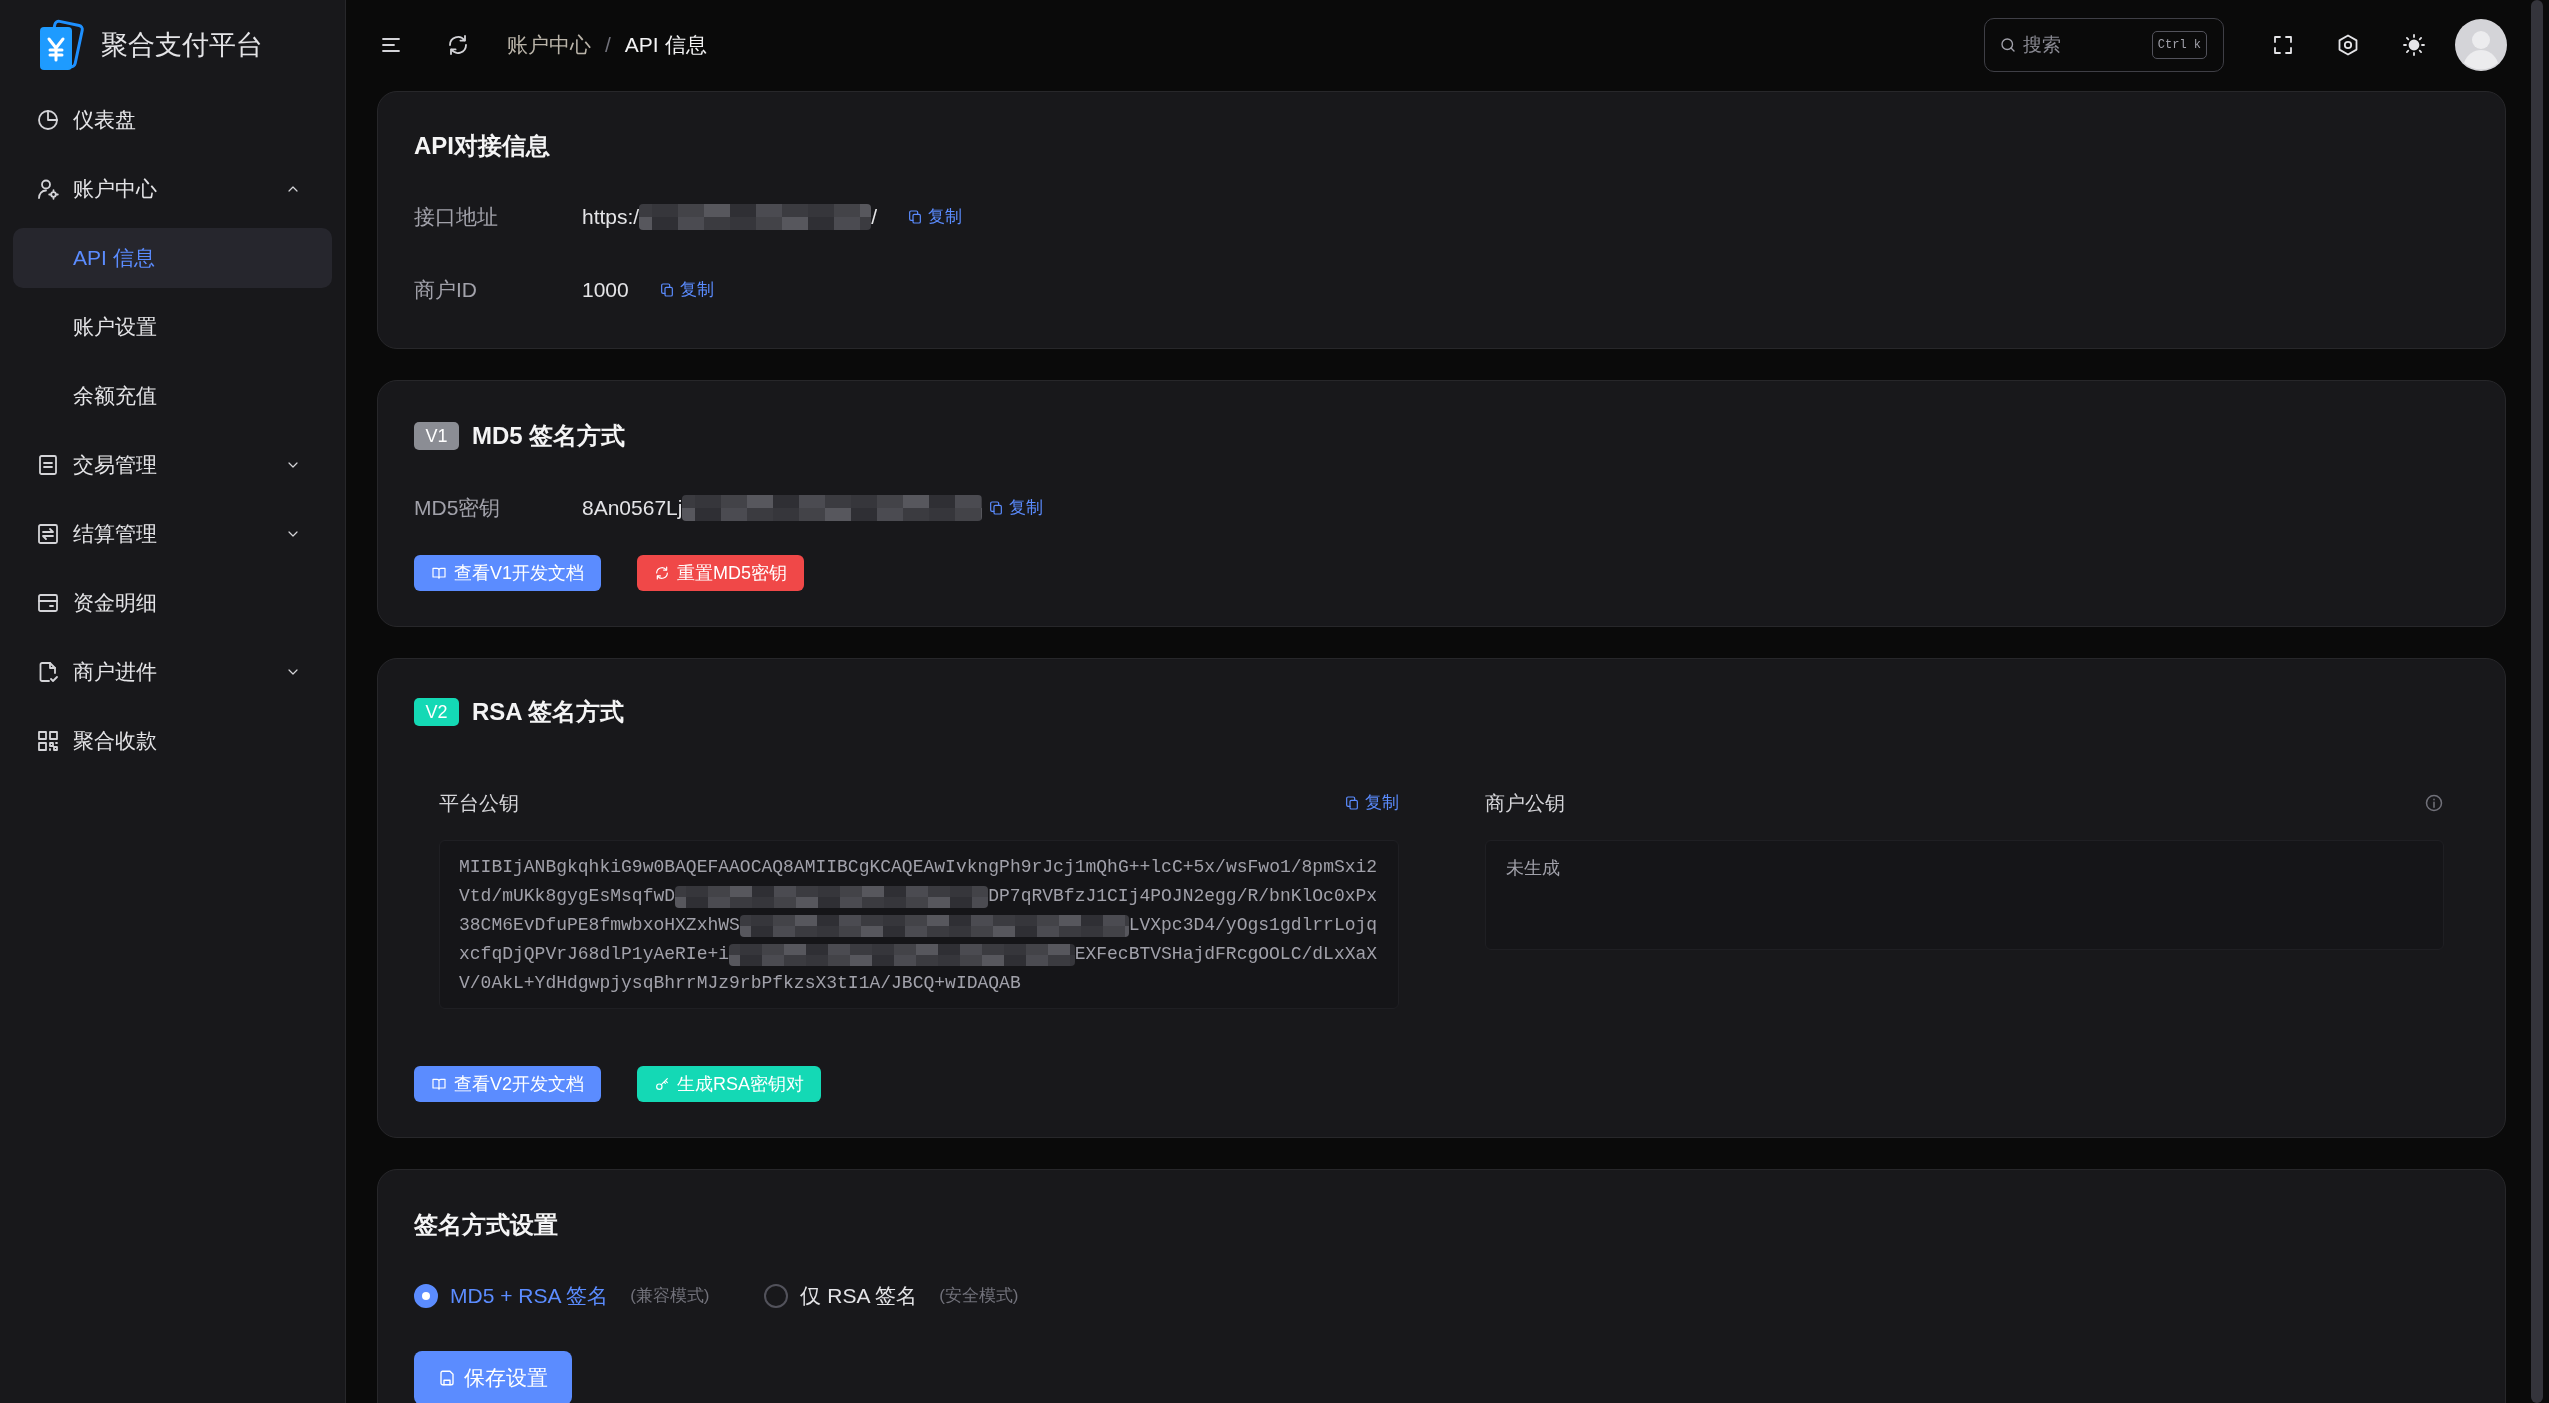 Image resolution: width=2549 pixels, height=1403 pixels. What do you see at coordinates (48, 189) in the screenshot?
I see `user-gear-icon` at bounding box center [48, 189].